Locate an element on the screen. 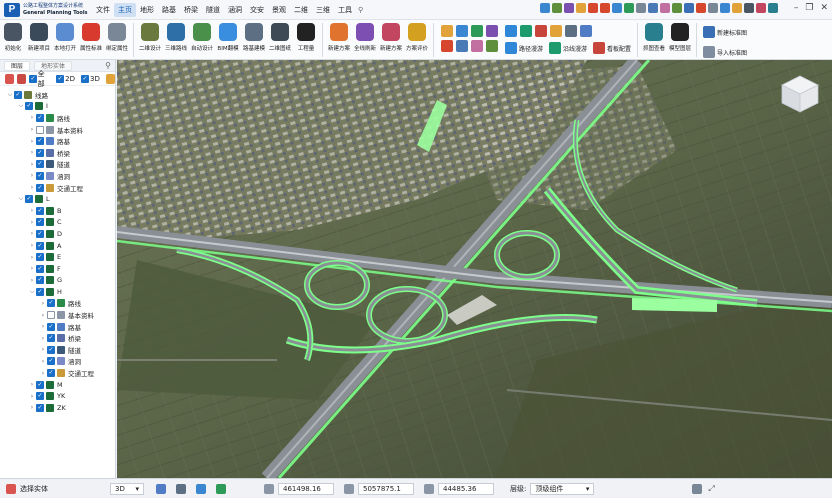 This screenshot has height=498, width=832. ribbon-home-0-button: 初始化 is located at coordinates (13, 37).